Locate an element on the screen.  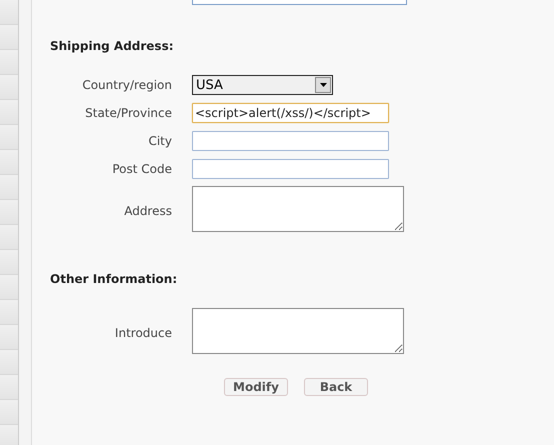
country-dropdown: USA is located at coordinates (262, 85).